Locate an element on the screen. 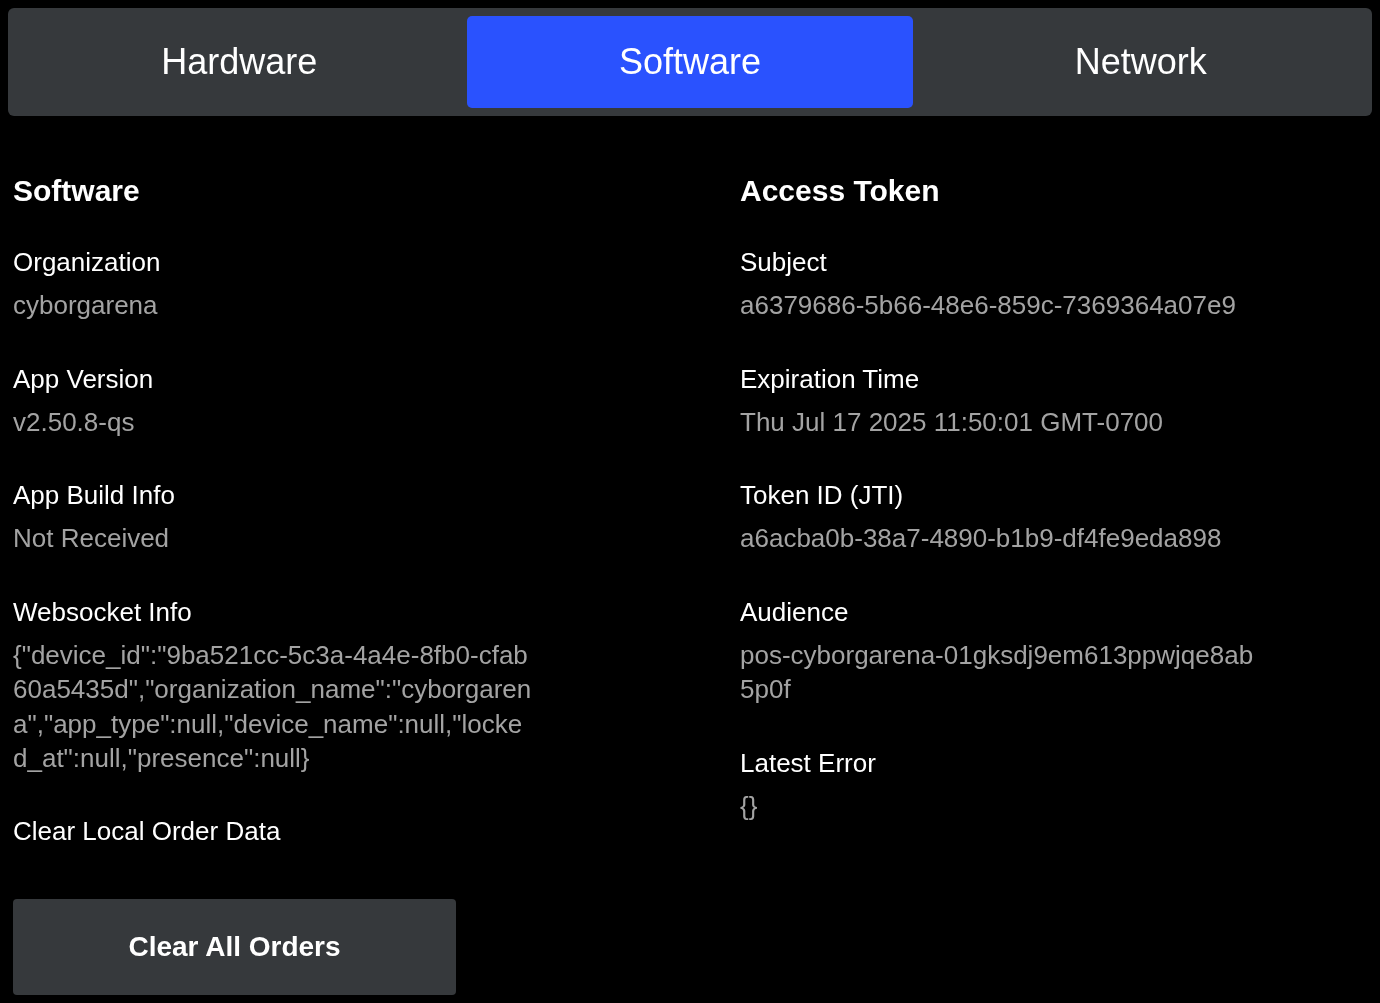  field-value: a6acba0b-38a7-4890-b1b9-df4fe9eda898 is located at coordinates (981, 538).